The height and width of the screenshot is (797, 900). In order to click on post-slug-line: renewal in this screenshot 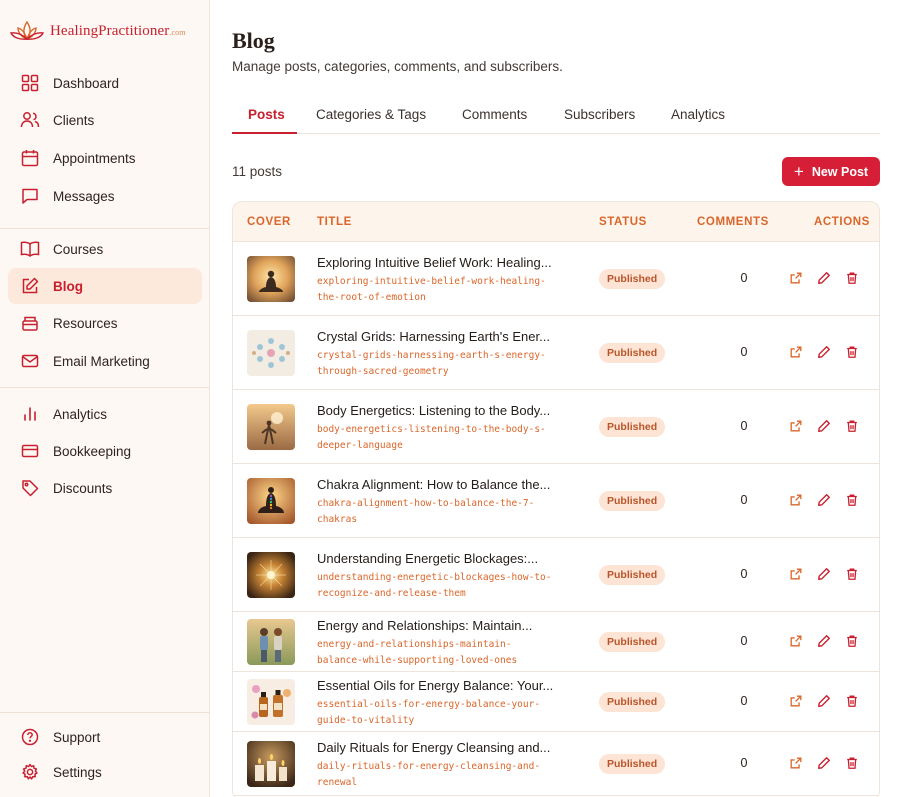, I will do `click(337, 782)`.